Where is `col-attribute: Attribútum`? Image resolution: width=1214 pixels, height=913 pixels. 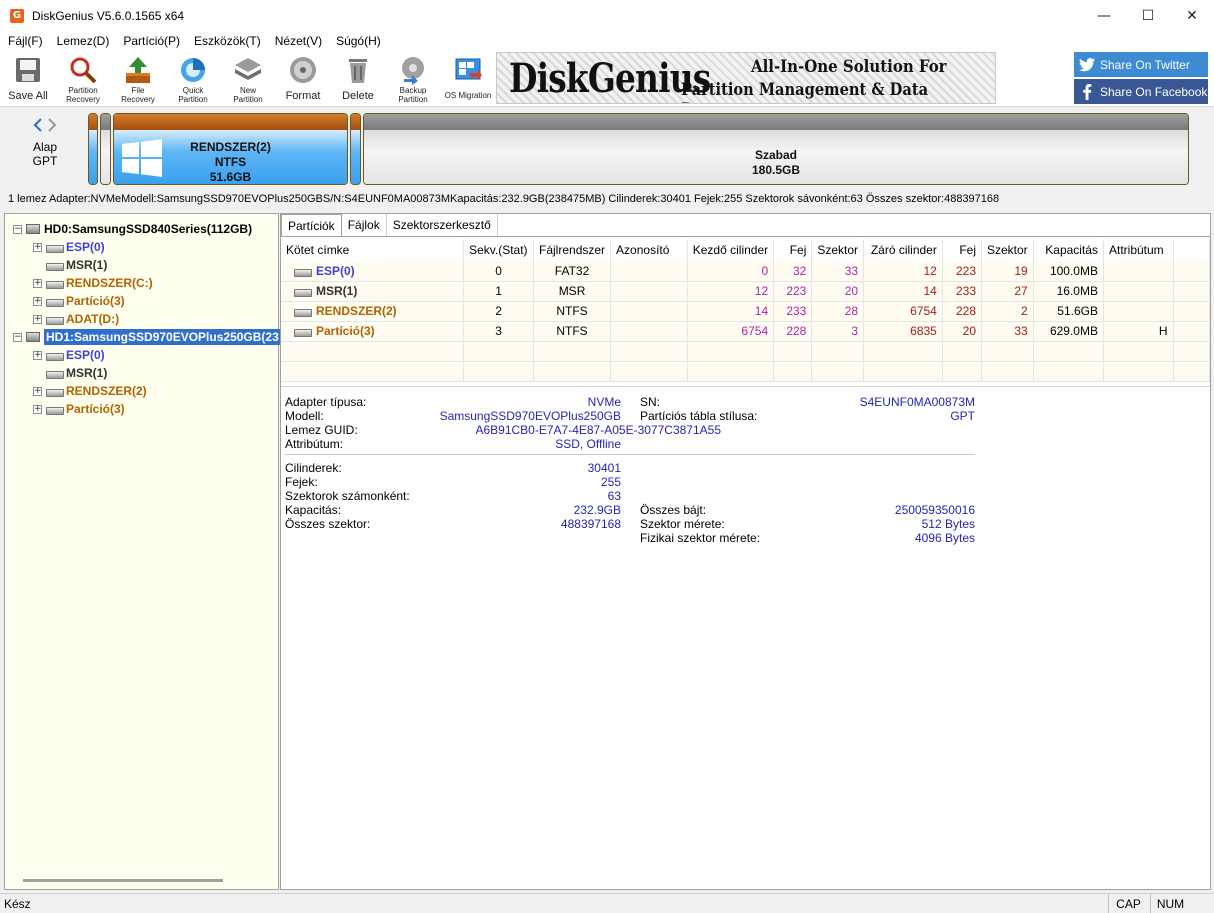 col-attribute: Attribútum is located at coordinates (1138, 250).